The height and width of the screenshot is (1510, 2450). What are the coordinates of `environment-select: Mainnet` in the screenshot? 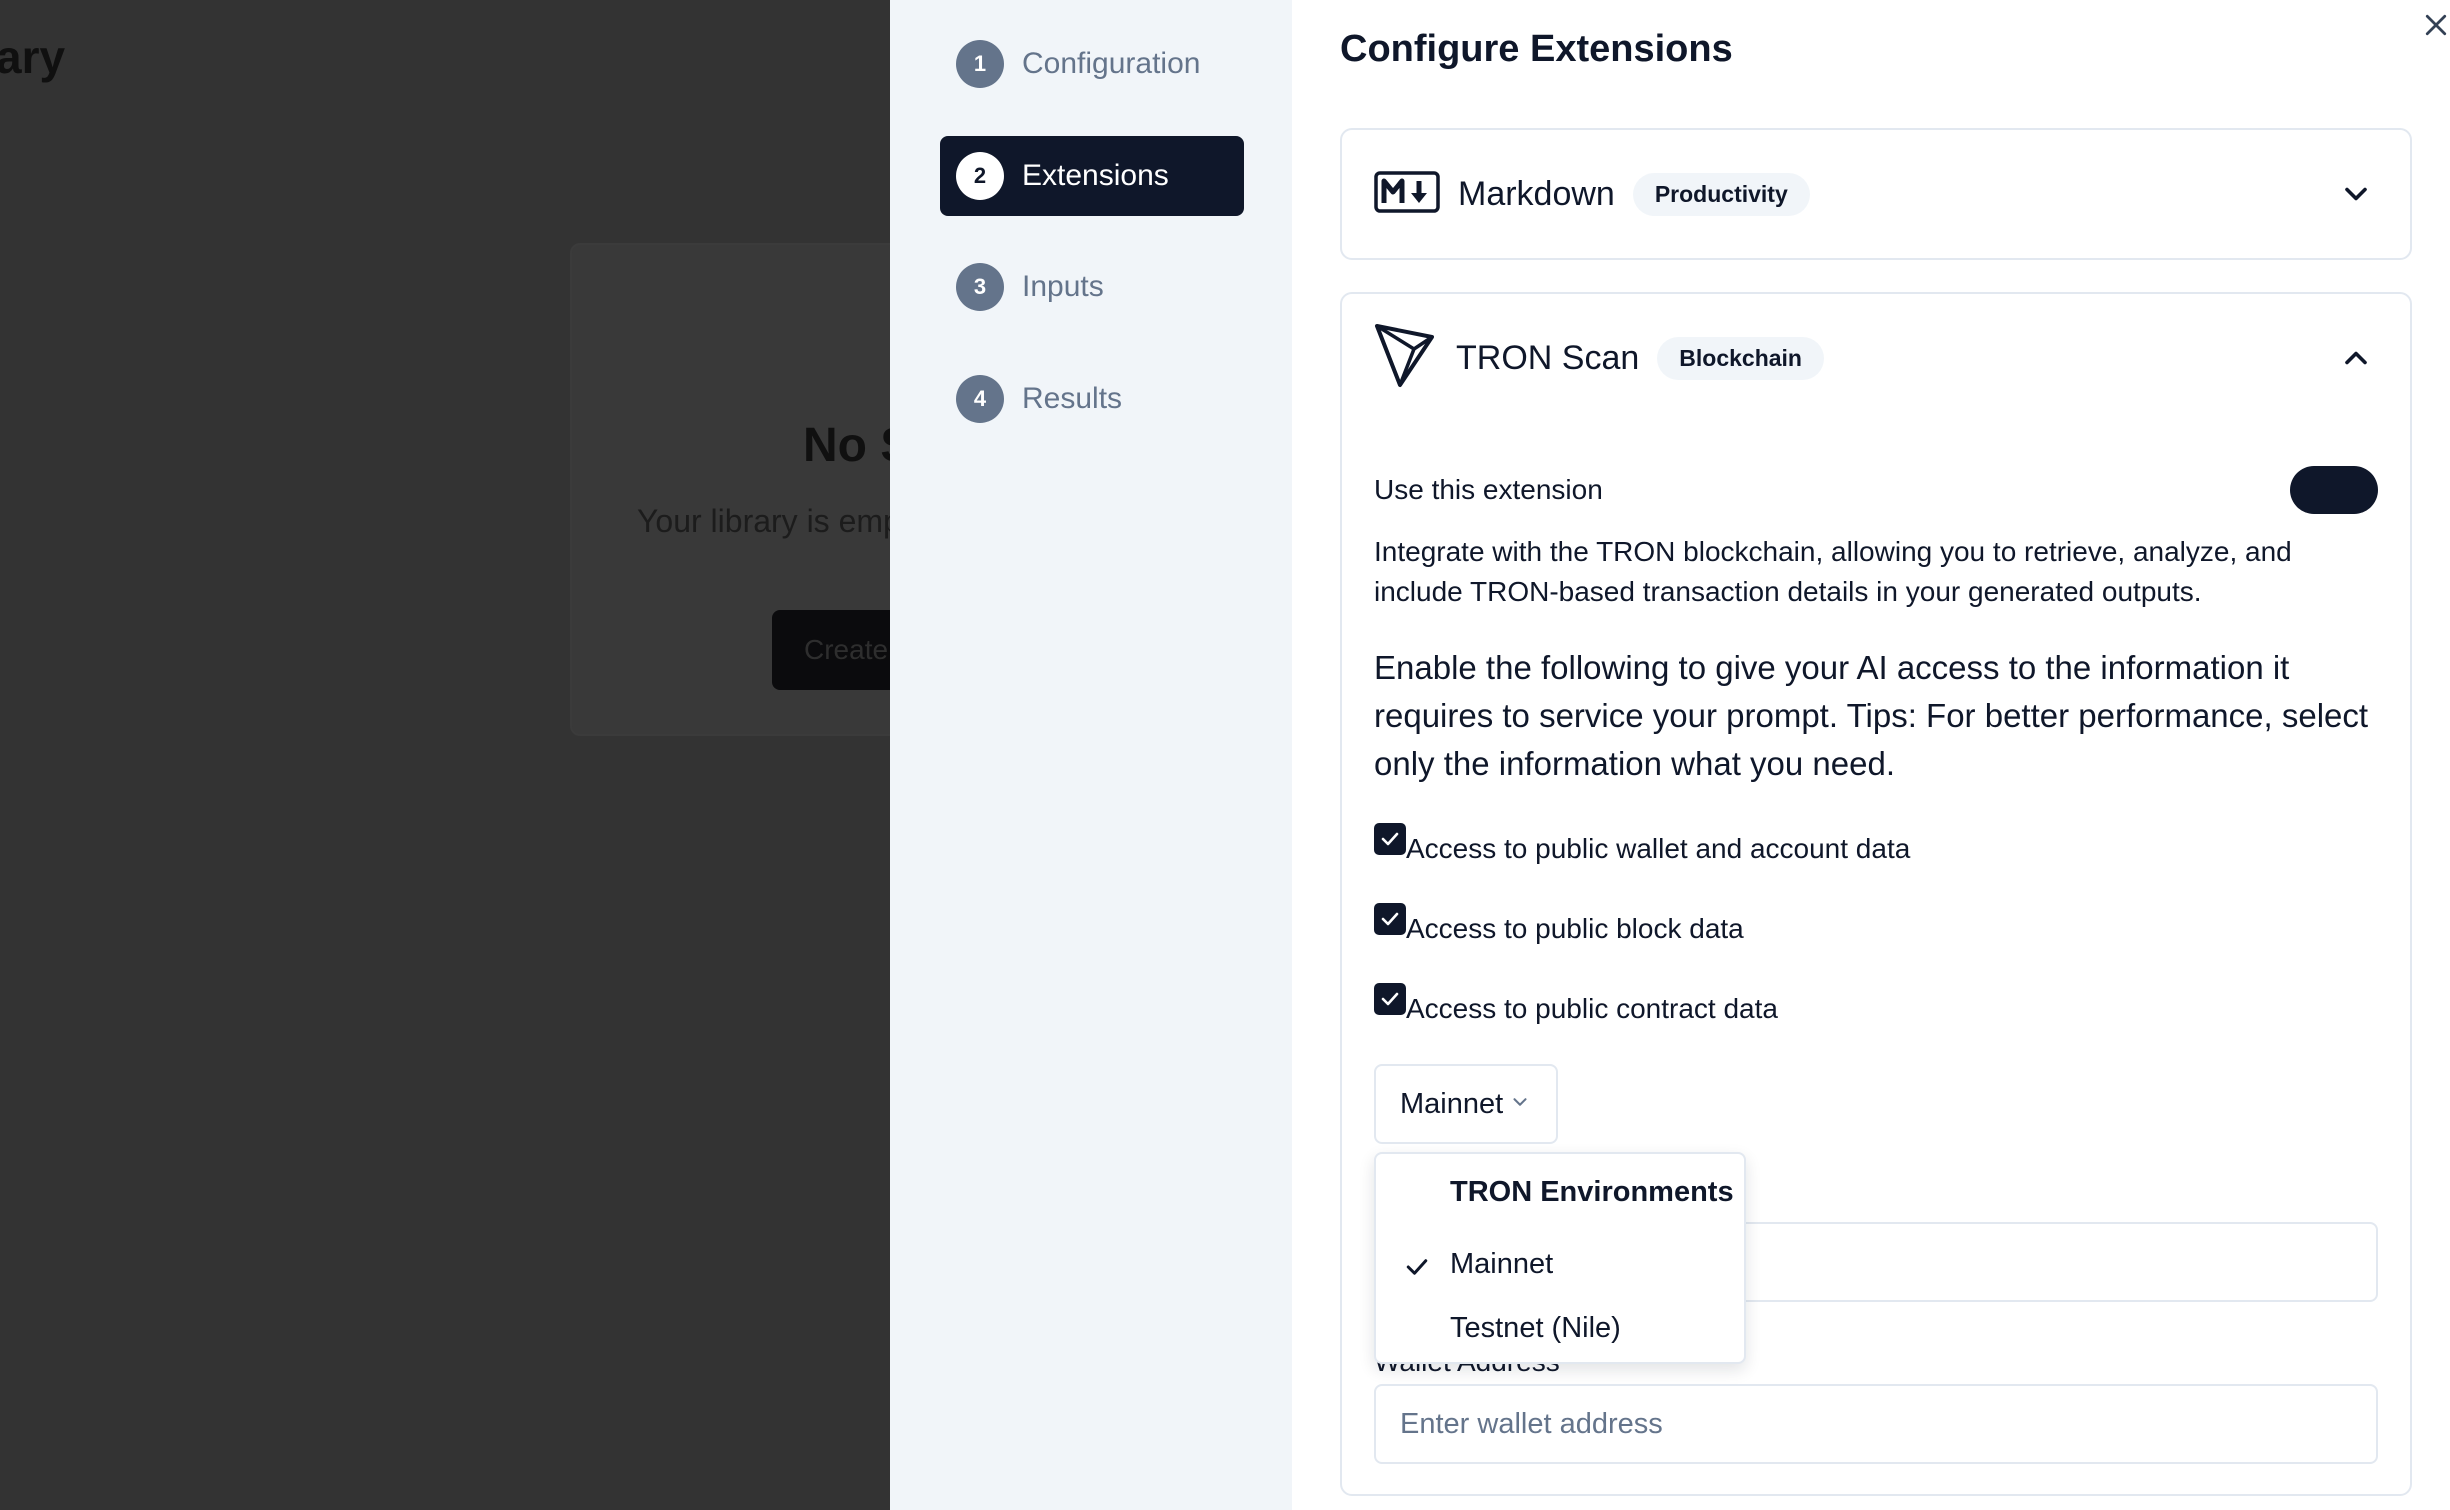 It's located at (1466, 1104).